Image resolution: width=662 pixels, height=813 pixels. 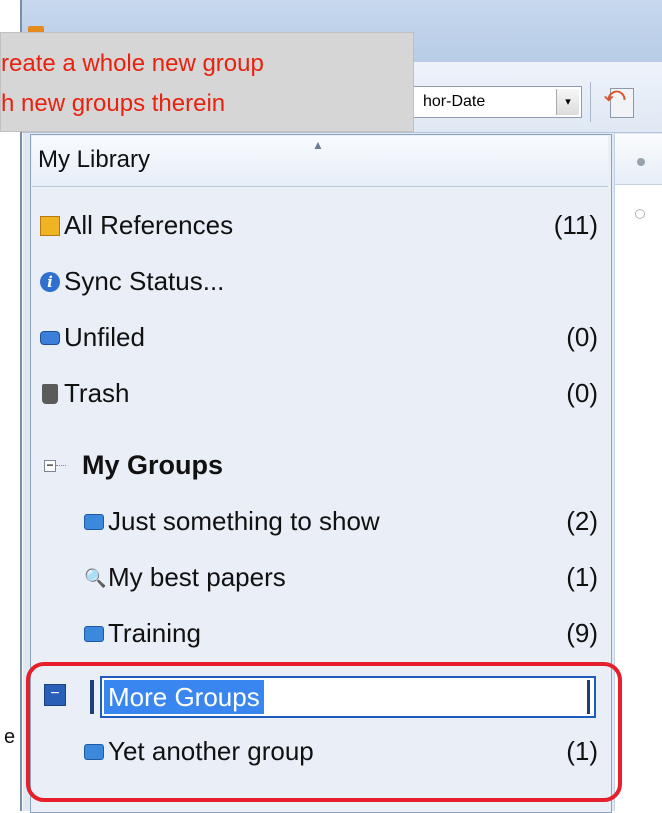 I want to click on cropped-text: e, so click(x=10, y=737).